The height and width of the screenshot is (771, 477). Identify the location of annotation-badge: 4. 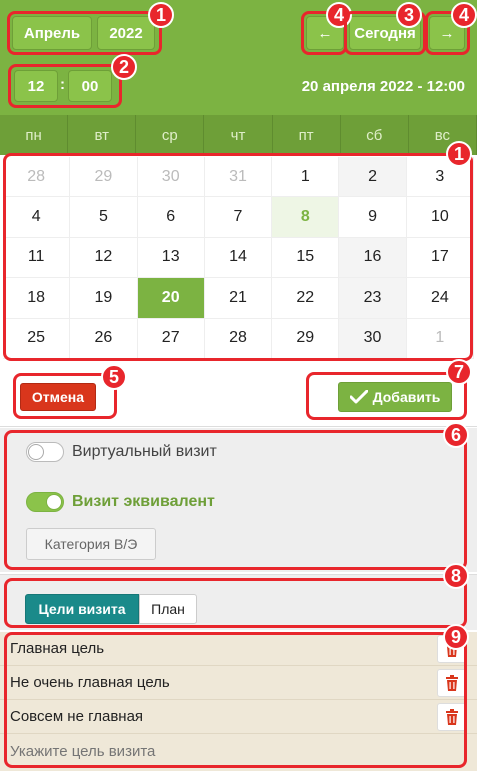
(464, 15).